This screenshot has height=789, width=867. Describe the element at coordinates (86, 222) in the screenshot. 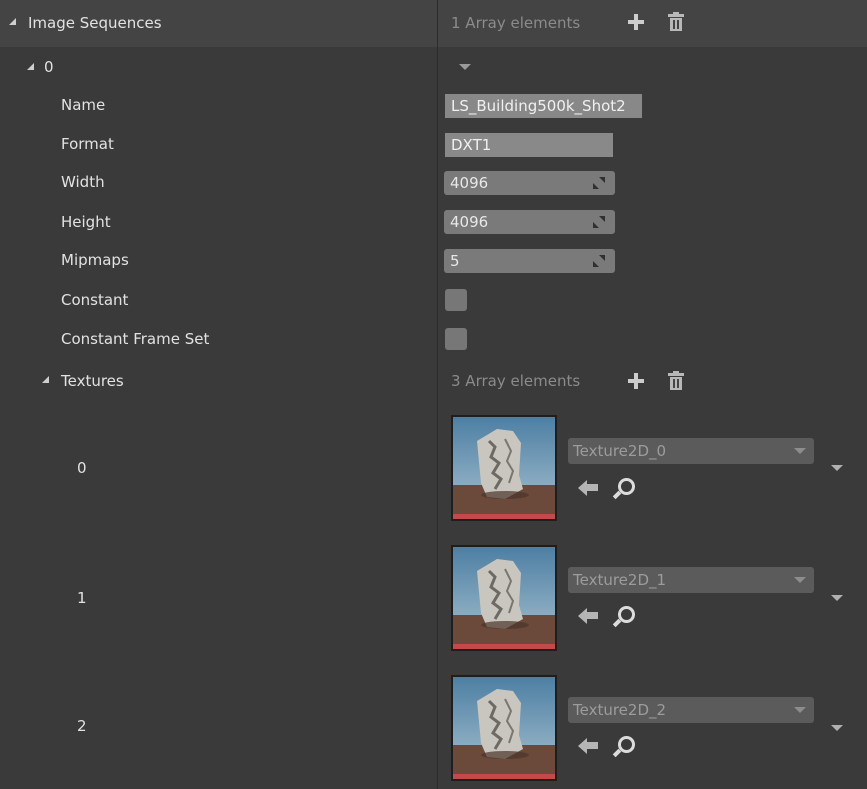

I see `height-label: Height` at that location.